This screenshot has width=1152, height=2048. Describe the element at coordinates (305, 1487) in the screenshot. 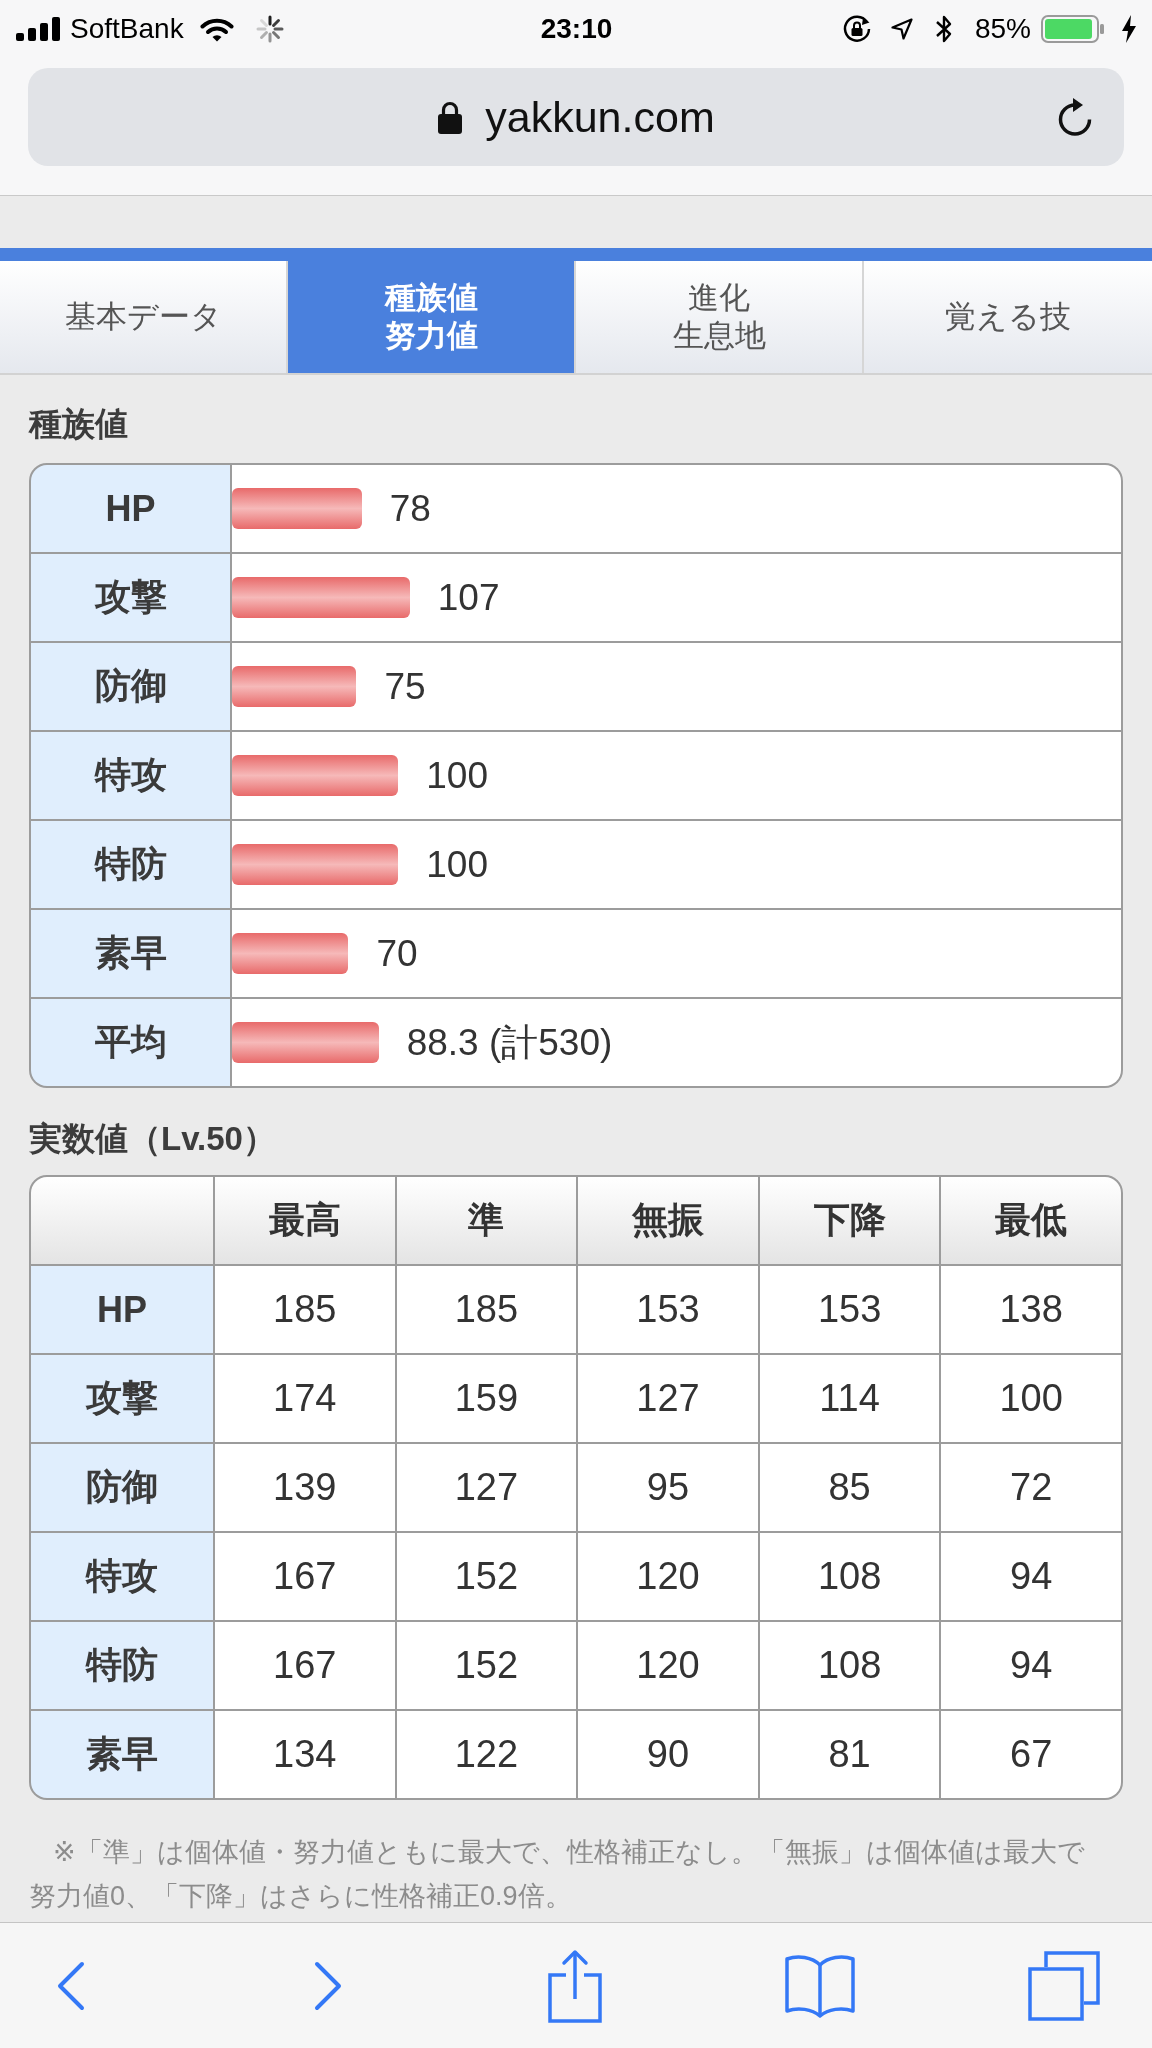

I see `actual-stat-value: 139` at that location.